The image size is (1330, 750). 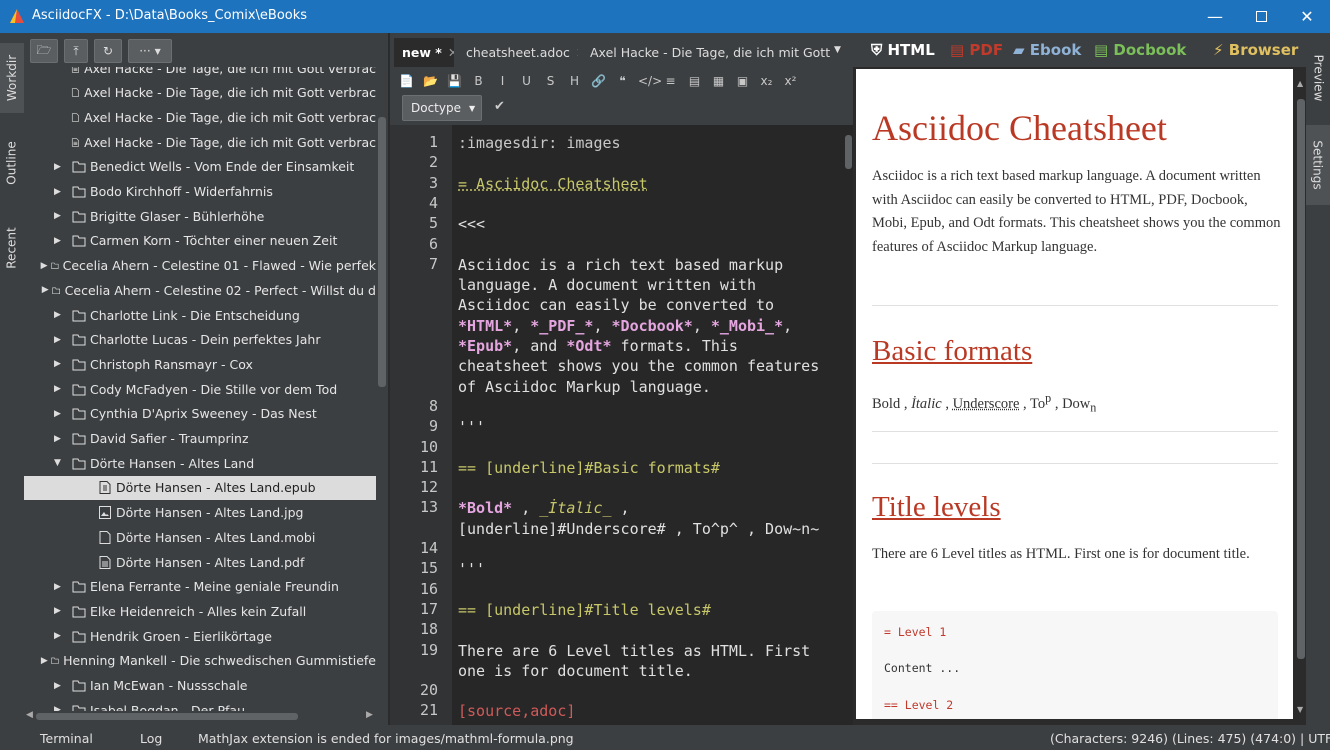 I want to click on tab-cheatsheet: cheatsheet.adoc ✕, so click(x=518, y=52).